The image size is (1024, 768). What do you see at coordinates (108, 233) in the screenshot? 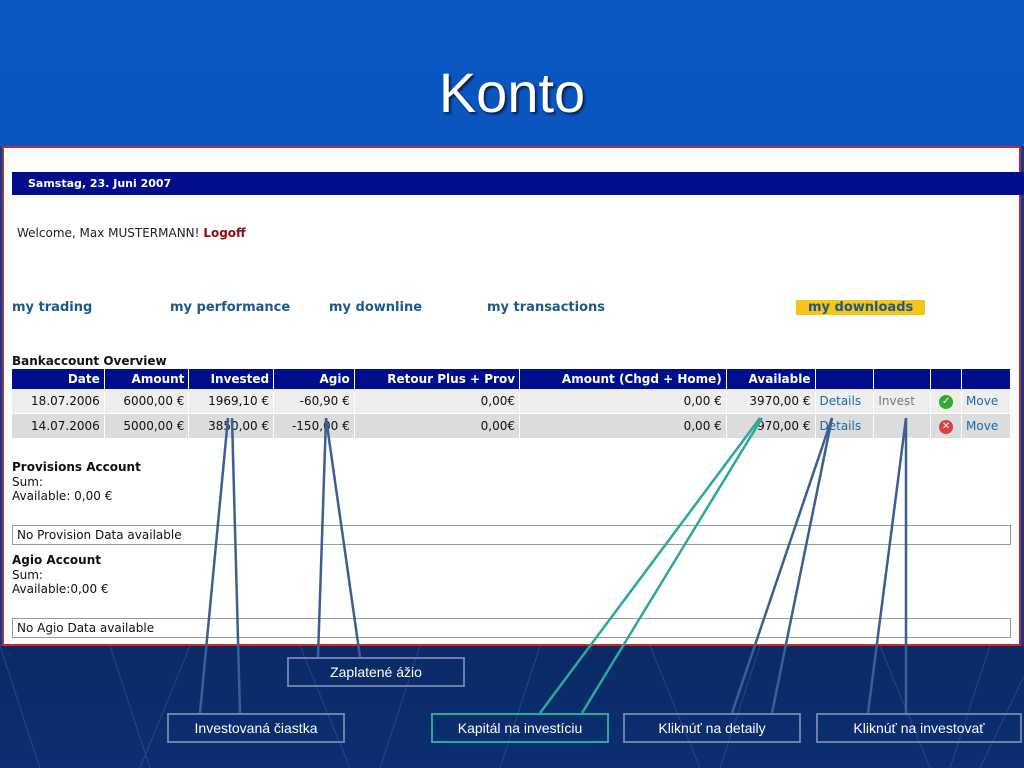
I see `welcome-text: Welcome, Max MUSTERMANN!` at bounding box center [108, 233].